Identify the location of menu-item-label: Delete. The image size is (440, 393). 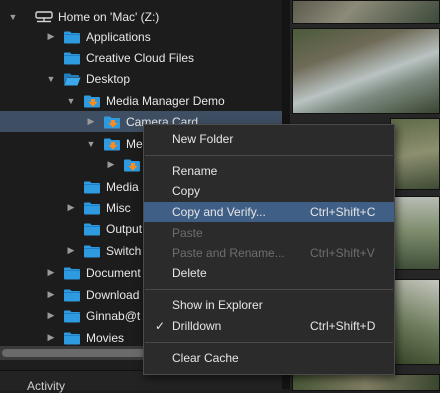
(189, 273).